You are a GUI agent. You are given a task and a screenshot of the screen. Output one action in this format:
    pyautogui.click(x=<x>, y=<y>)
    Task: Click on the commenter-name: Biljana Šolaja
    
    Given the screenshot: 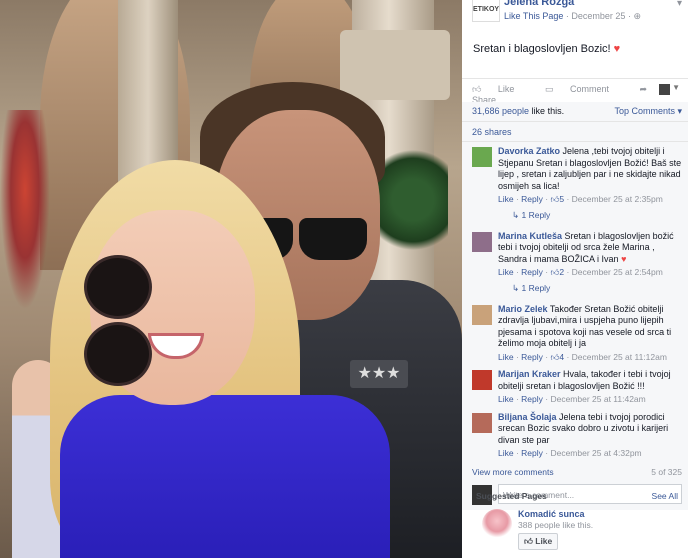 What is the action you would take?
    pyautogui.click(x=527, y=417)
    